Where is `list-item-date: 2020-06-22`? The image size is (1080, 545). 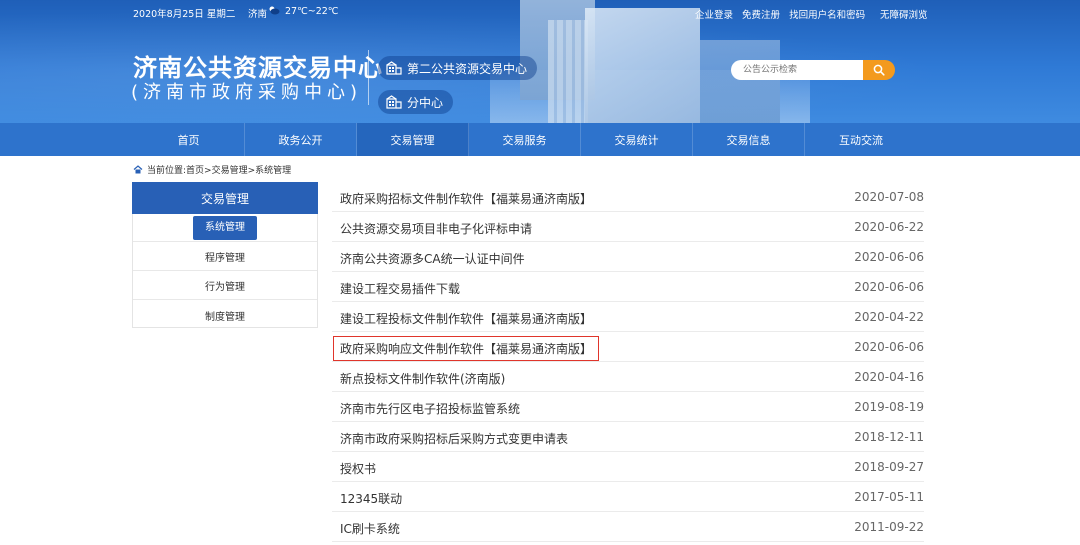 list-item-date: 2020-06-22 is located at coordinates (889, 227).